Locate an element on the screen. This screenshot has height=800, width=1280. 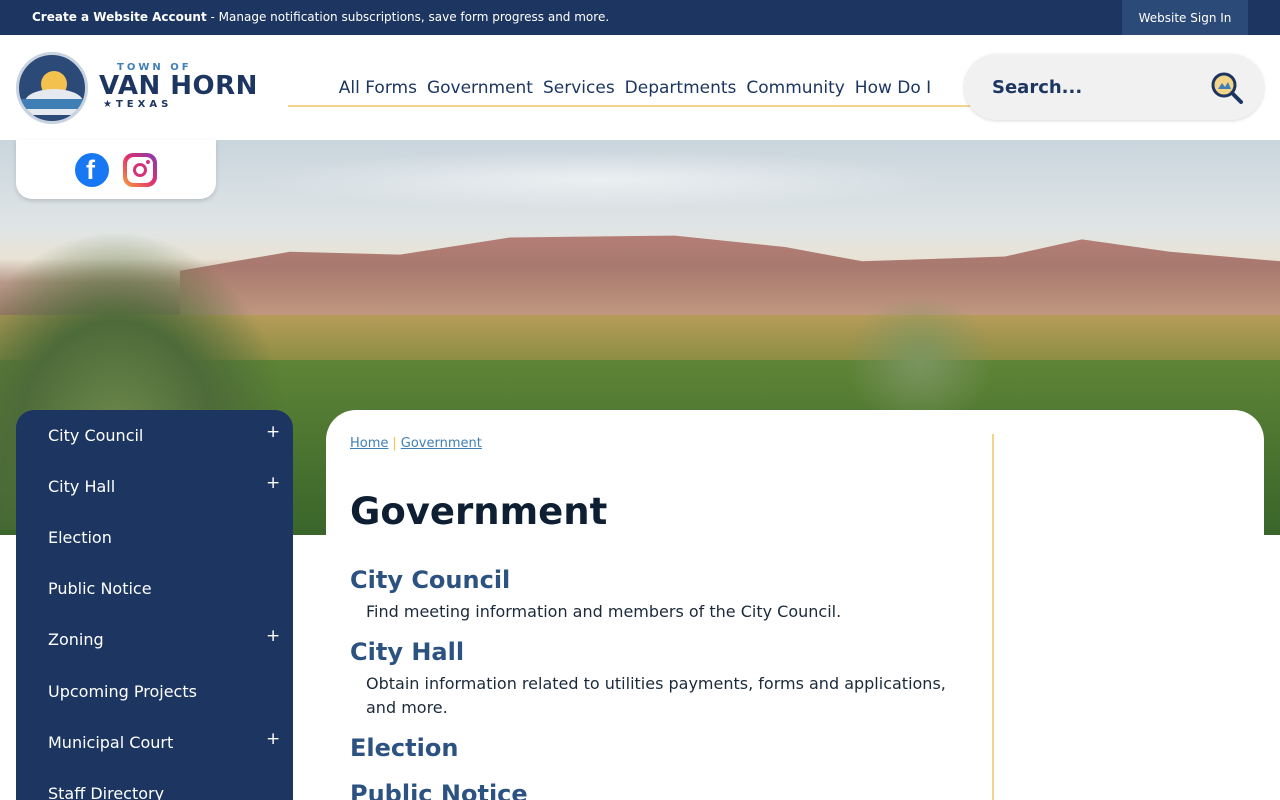
hero-yucca-right is located at coordinates (920, 350).